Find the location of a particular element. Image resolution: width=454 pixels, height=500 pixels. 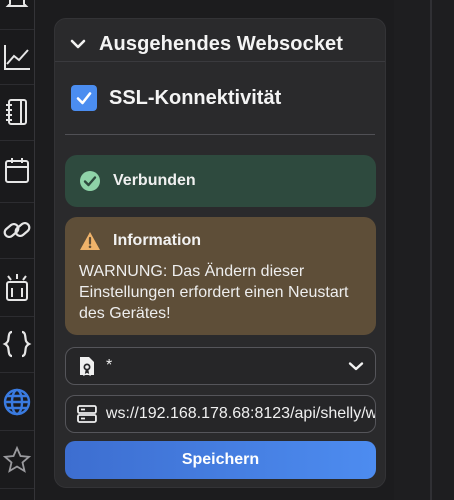

sidebar-item-scripts is located at coordinates (17, 344).